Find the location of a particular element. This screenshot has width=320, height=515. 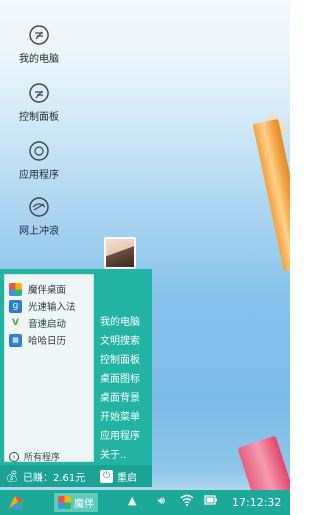

calendar-icon: ▦ is located at coordinates (15, 340).